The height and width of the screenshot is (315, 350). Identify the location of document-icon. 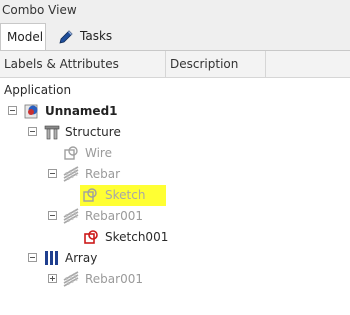
(31, 111).